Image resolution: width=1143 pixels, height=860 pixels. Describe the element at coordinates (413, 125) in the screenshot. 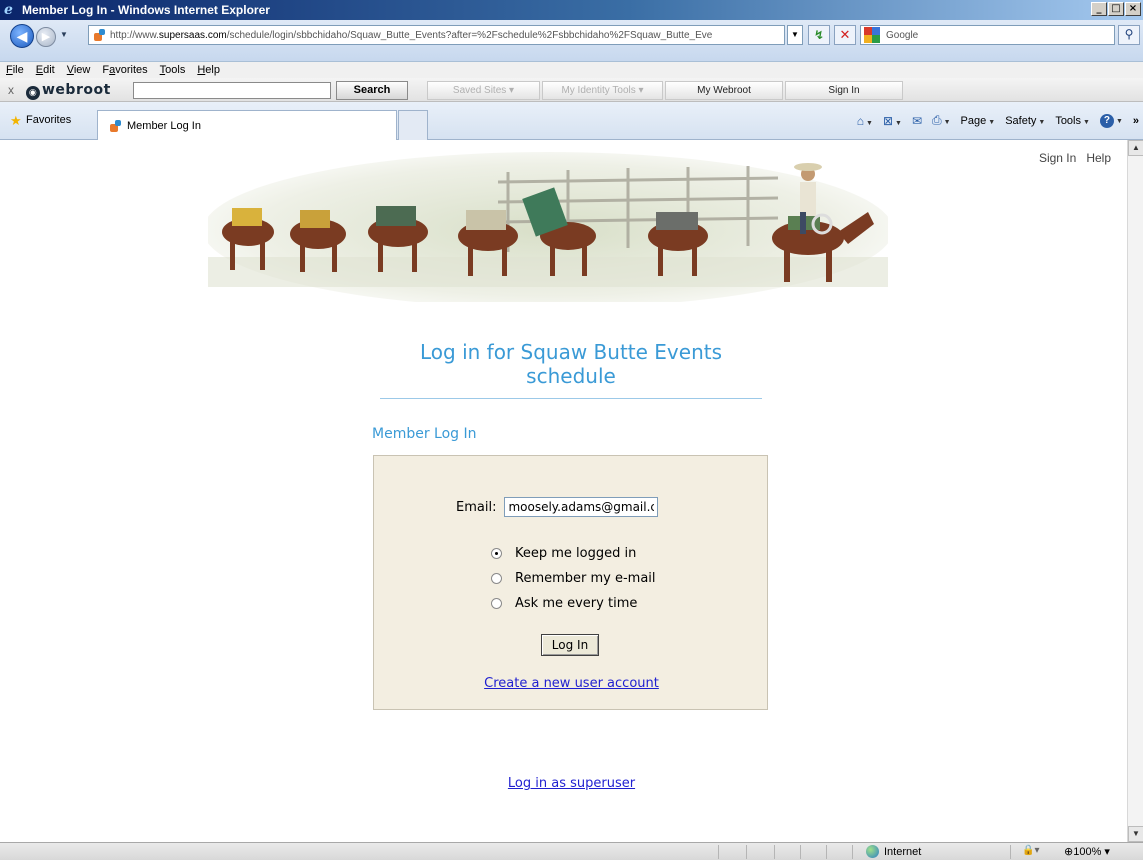

I see `new-tab-button` at that location.